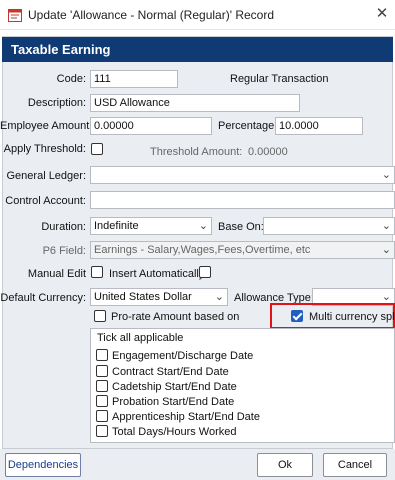 The image size is (395, 480). I want to click on probation-start-end-label: Probation Start/End Date, so click(173, 402).